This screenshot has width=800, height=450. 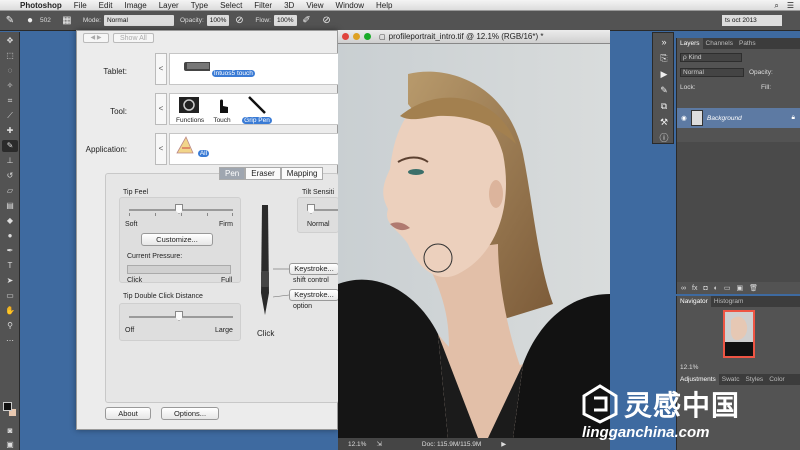 I want to click on menu-file: File, so click(x=80, y=5).